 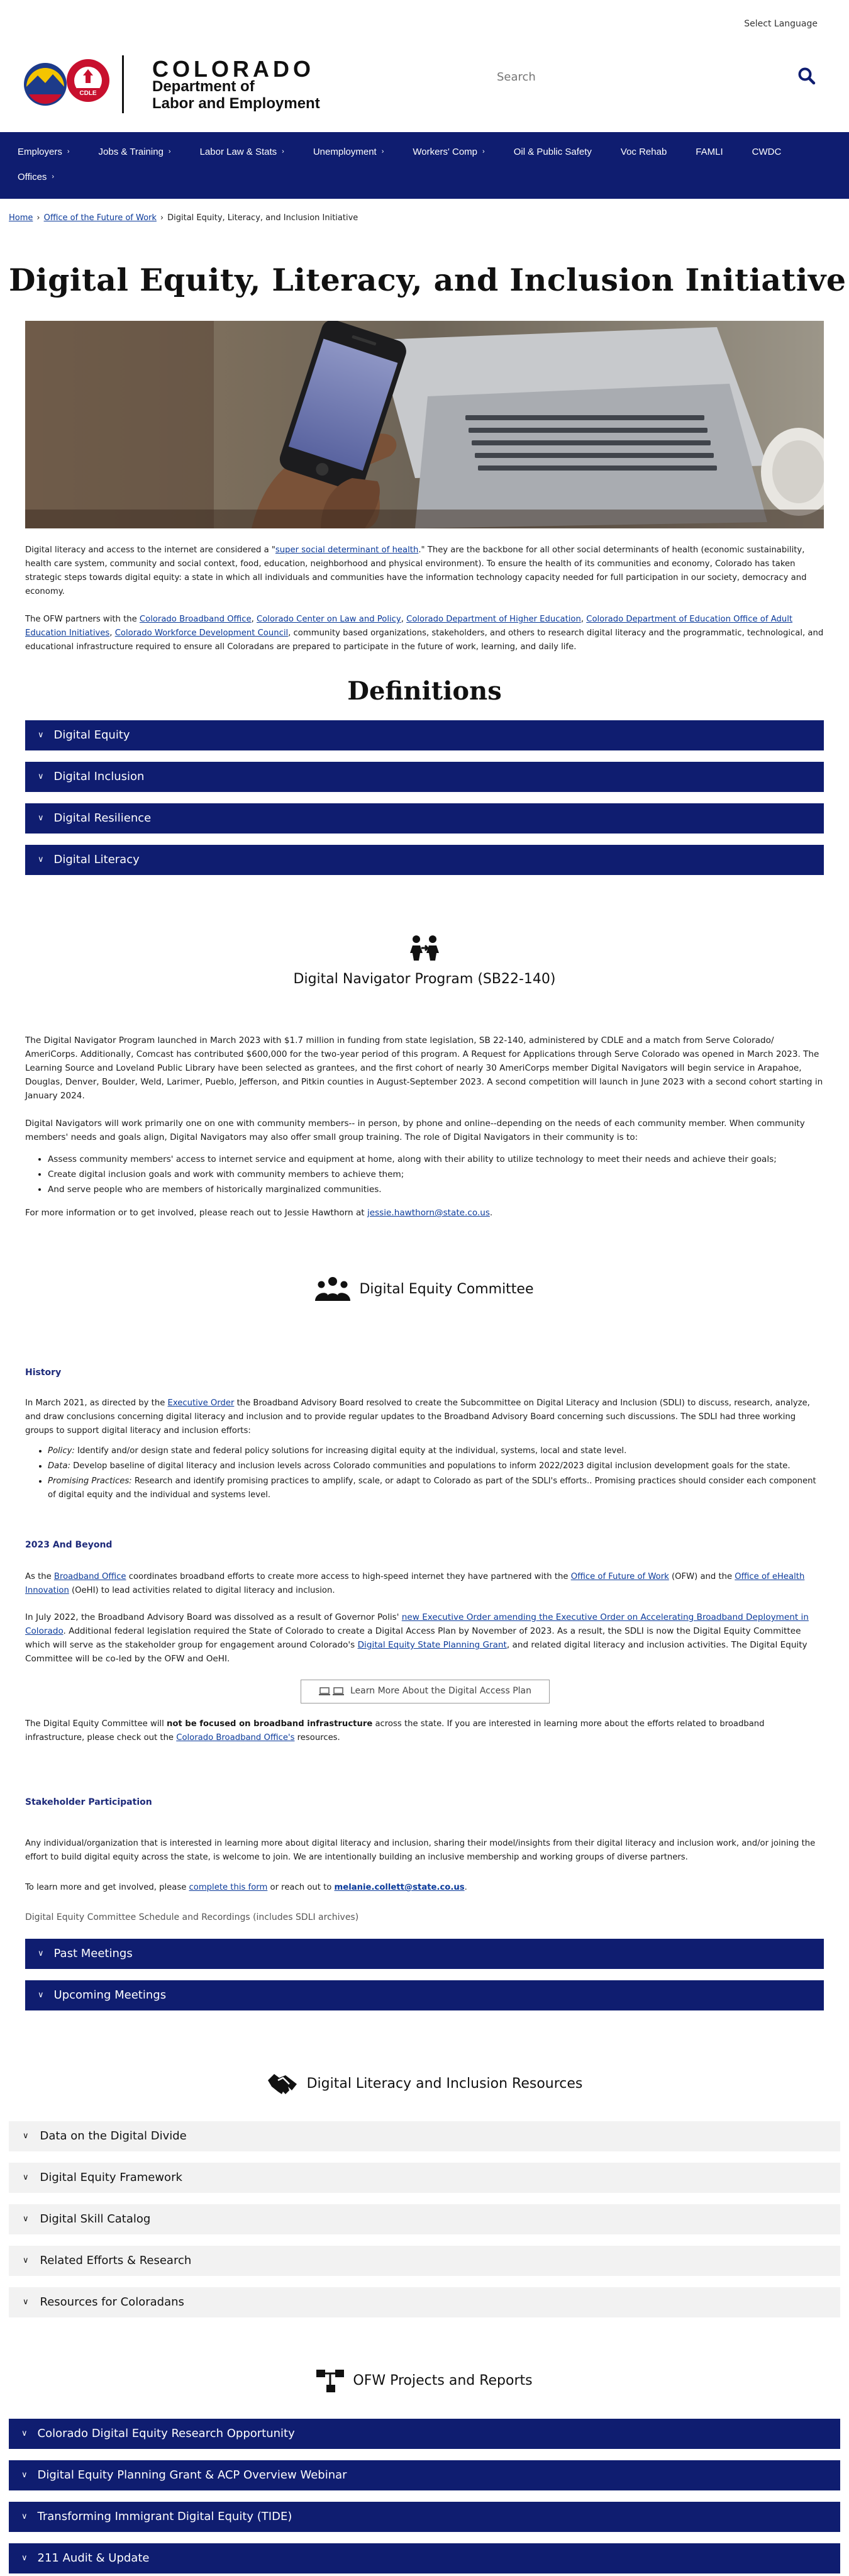 I want to click on broadband-office-link-2: Broadband Office, so click(x=90, y=1576).